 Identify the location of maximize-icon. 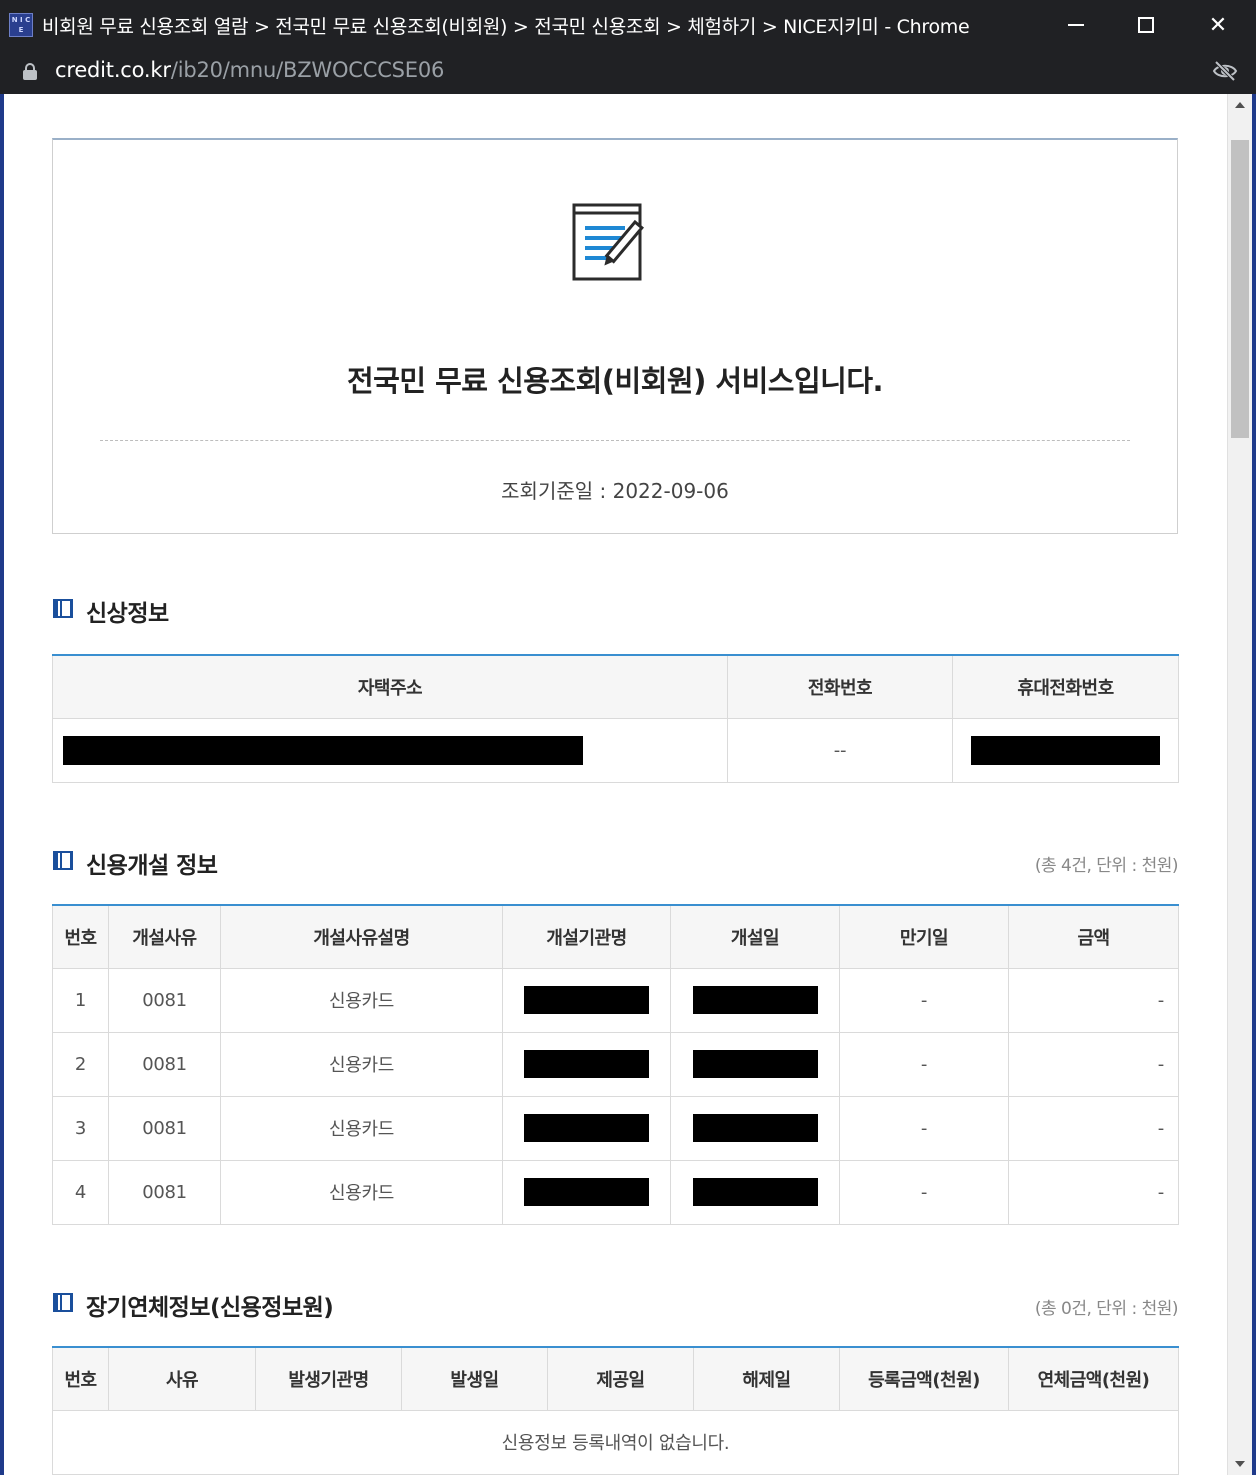
(1146, 25).